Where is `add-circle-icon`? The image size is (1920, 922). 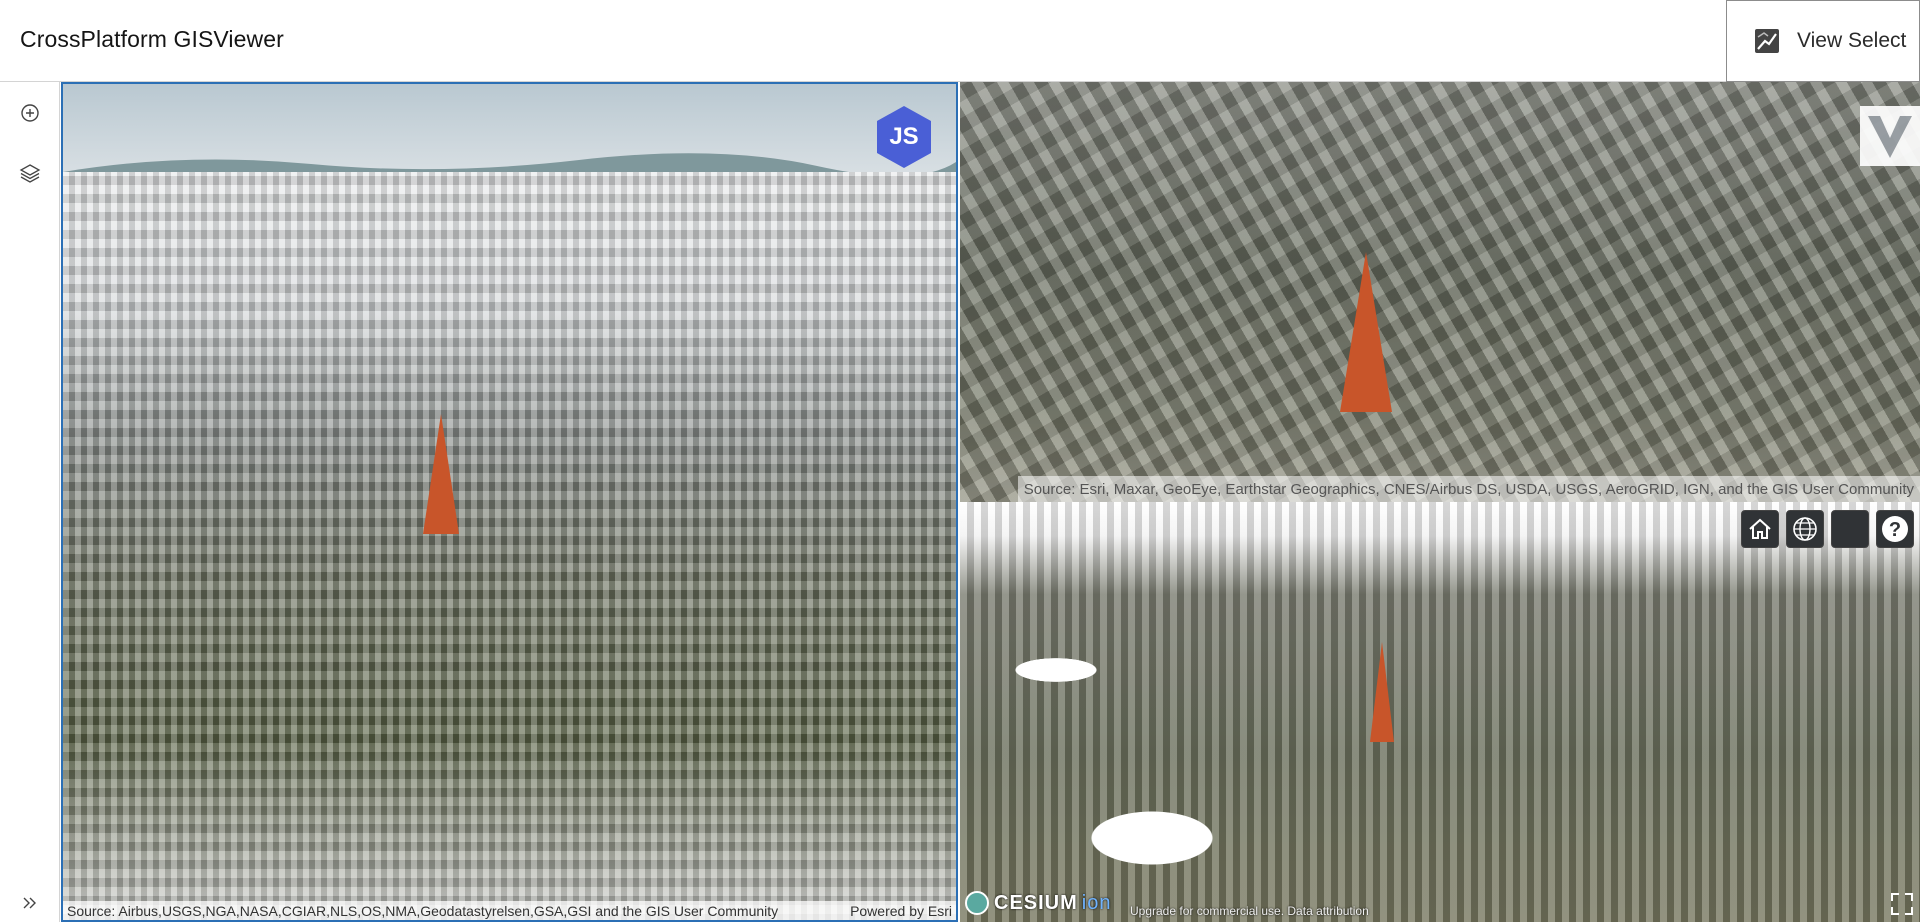
add-circle-icon is located at coordinates (30, 113).